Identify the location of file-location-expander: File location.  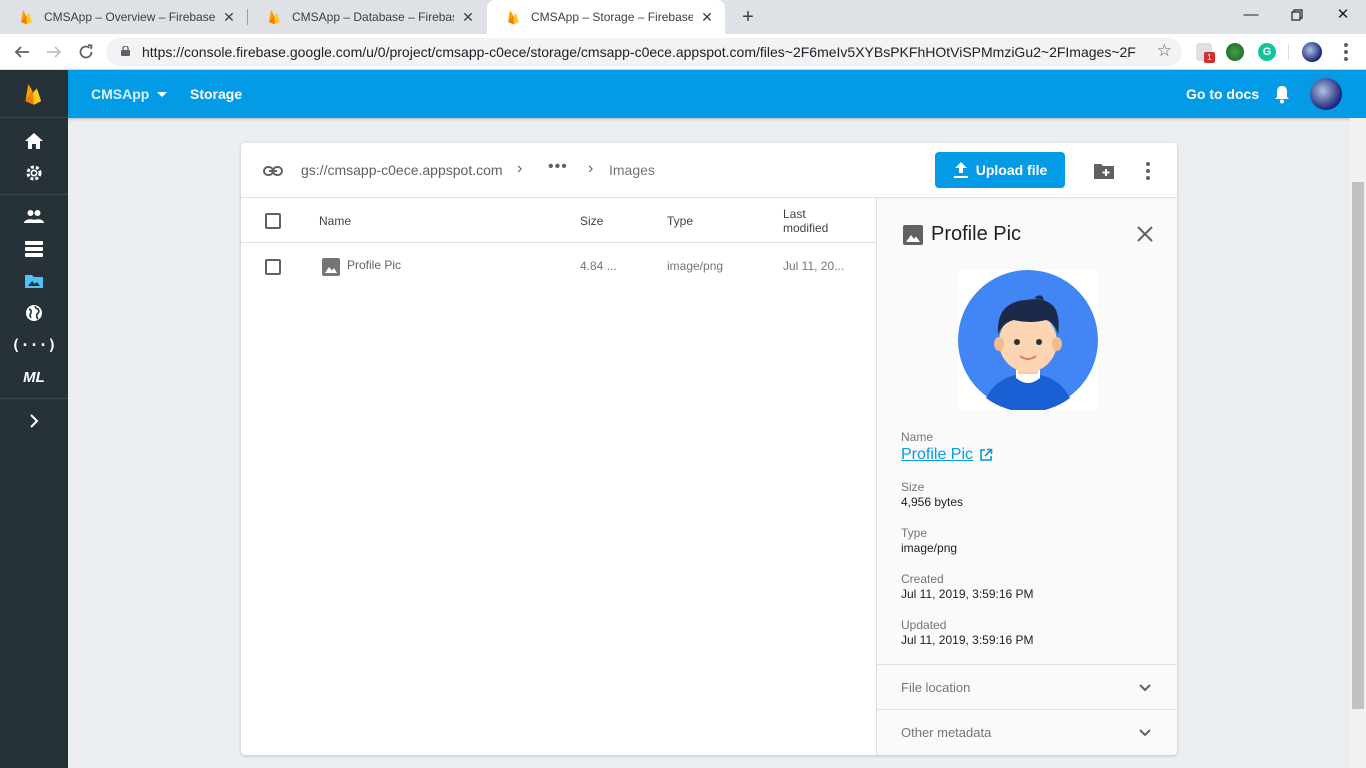
(1027, 686).